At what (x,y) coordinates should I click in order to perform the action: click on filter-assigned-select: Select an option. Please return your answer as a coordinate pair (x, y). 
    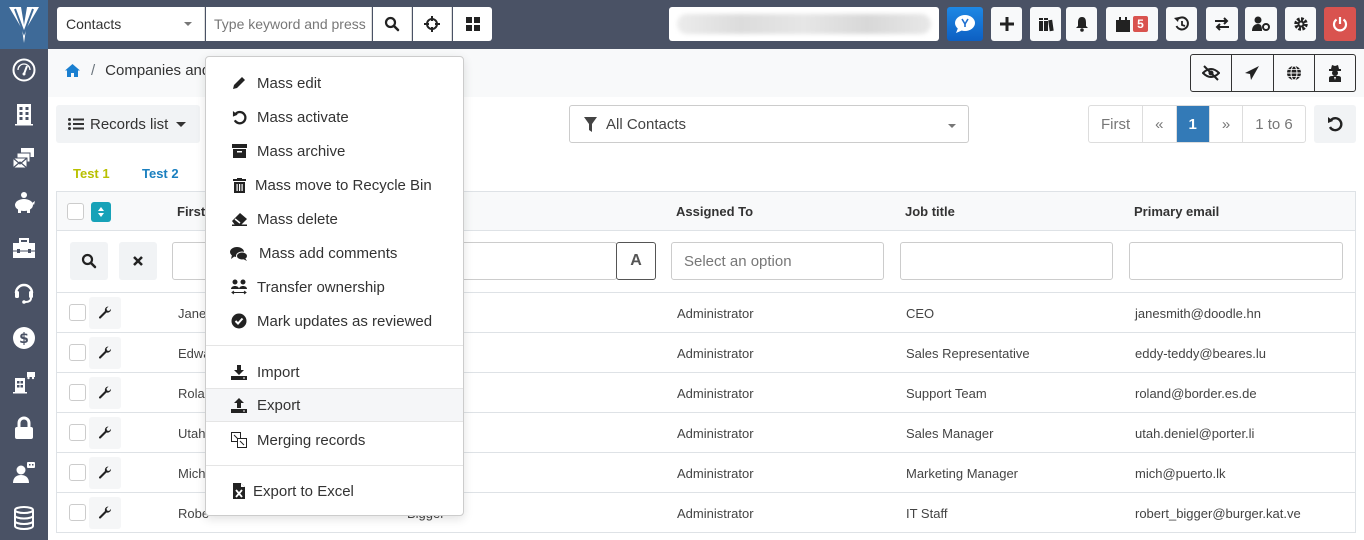
    Looking at the image, I should click on (777, 261).